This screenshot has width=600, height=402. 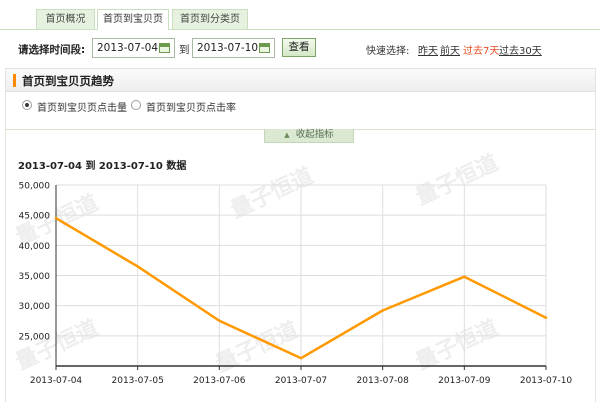 What do you see at coordinates (35, 217) in the screenshot?
I see `y-tick-label: 45,000` at bounding box center [35, 217].